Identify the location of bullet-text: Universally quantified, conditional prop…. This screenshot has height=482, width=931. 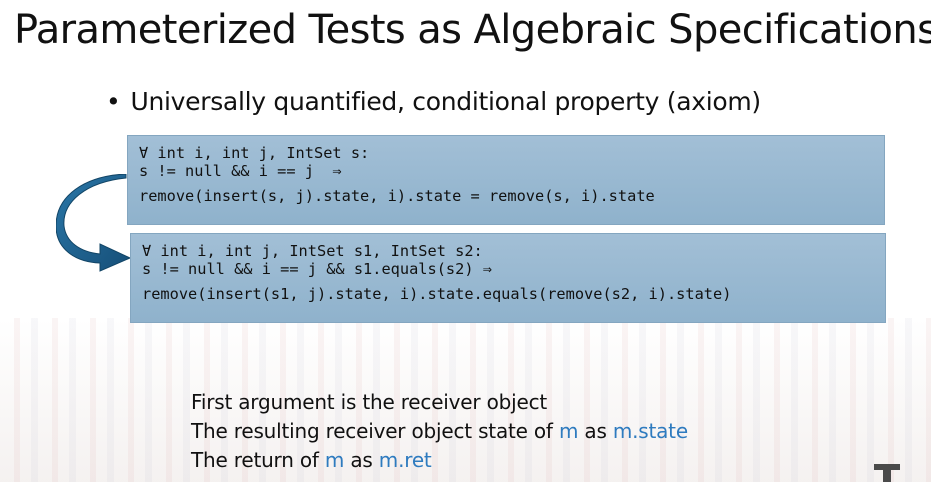
(445, 101).